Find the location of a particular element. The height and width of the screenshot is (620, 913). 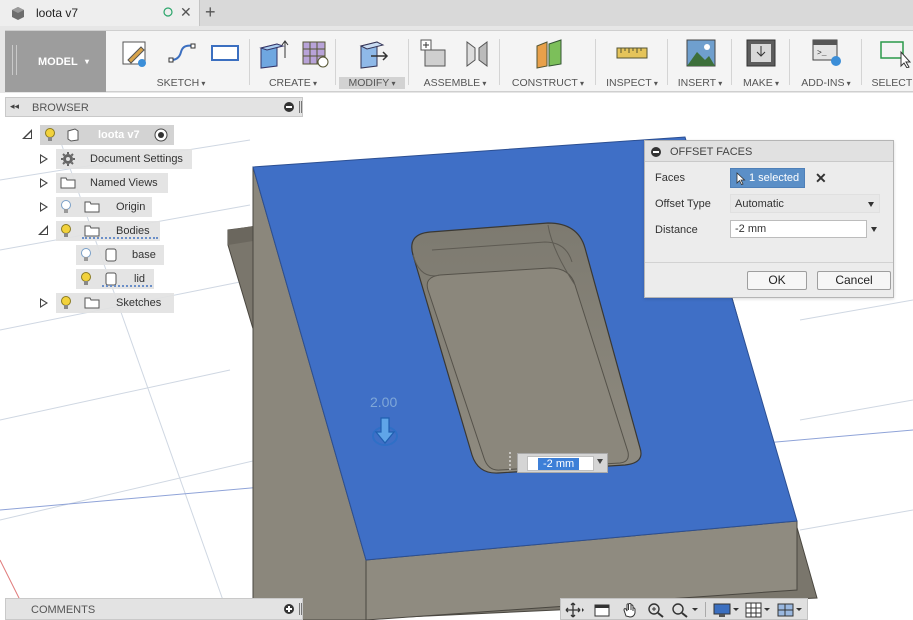

add-comment-icon is located at coordinates (289, 609).